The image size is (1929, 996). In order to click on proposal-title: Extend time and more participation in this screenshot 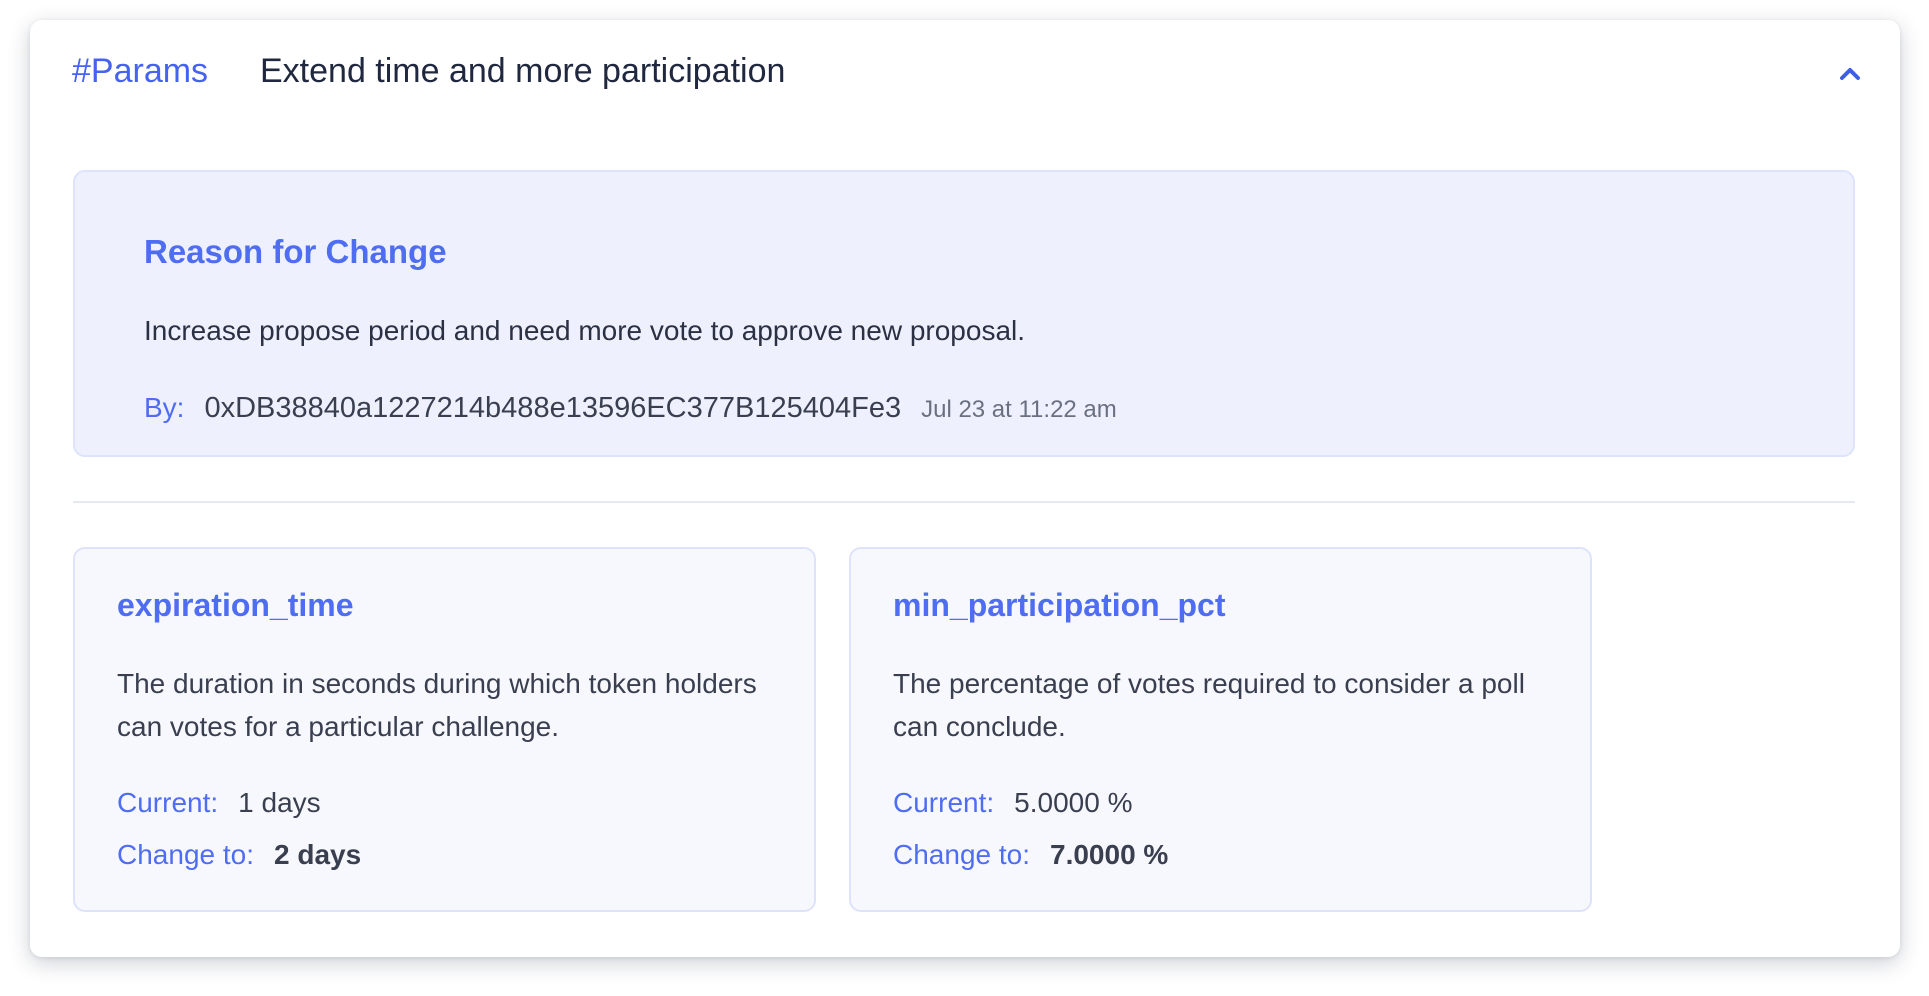, I will do `click(523, 71)`.